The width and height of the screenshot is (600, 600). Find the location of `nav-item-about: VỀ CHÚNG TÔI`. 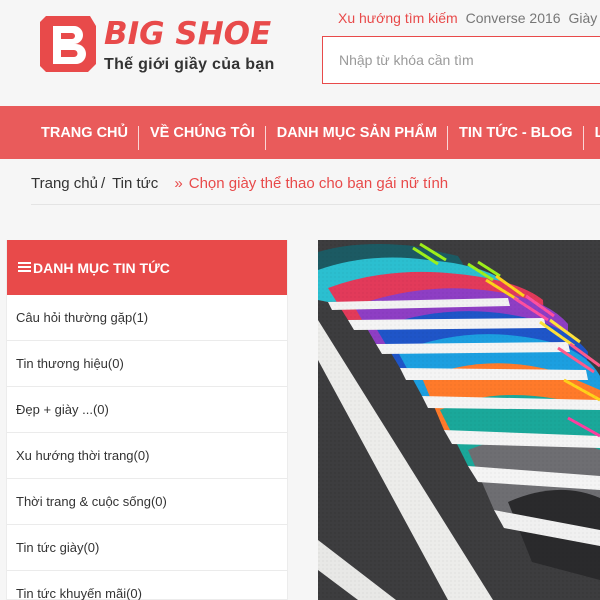

nav-item-about: VỀ CHÚNG TÔI is located at coordinates (202, 132).